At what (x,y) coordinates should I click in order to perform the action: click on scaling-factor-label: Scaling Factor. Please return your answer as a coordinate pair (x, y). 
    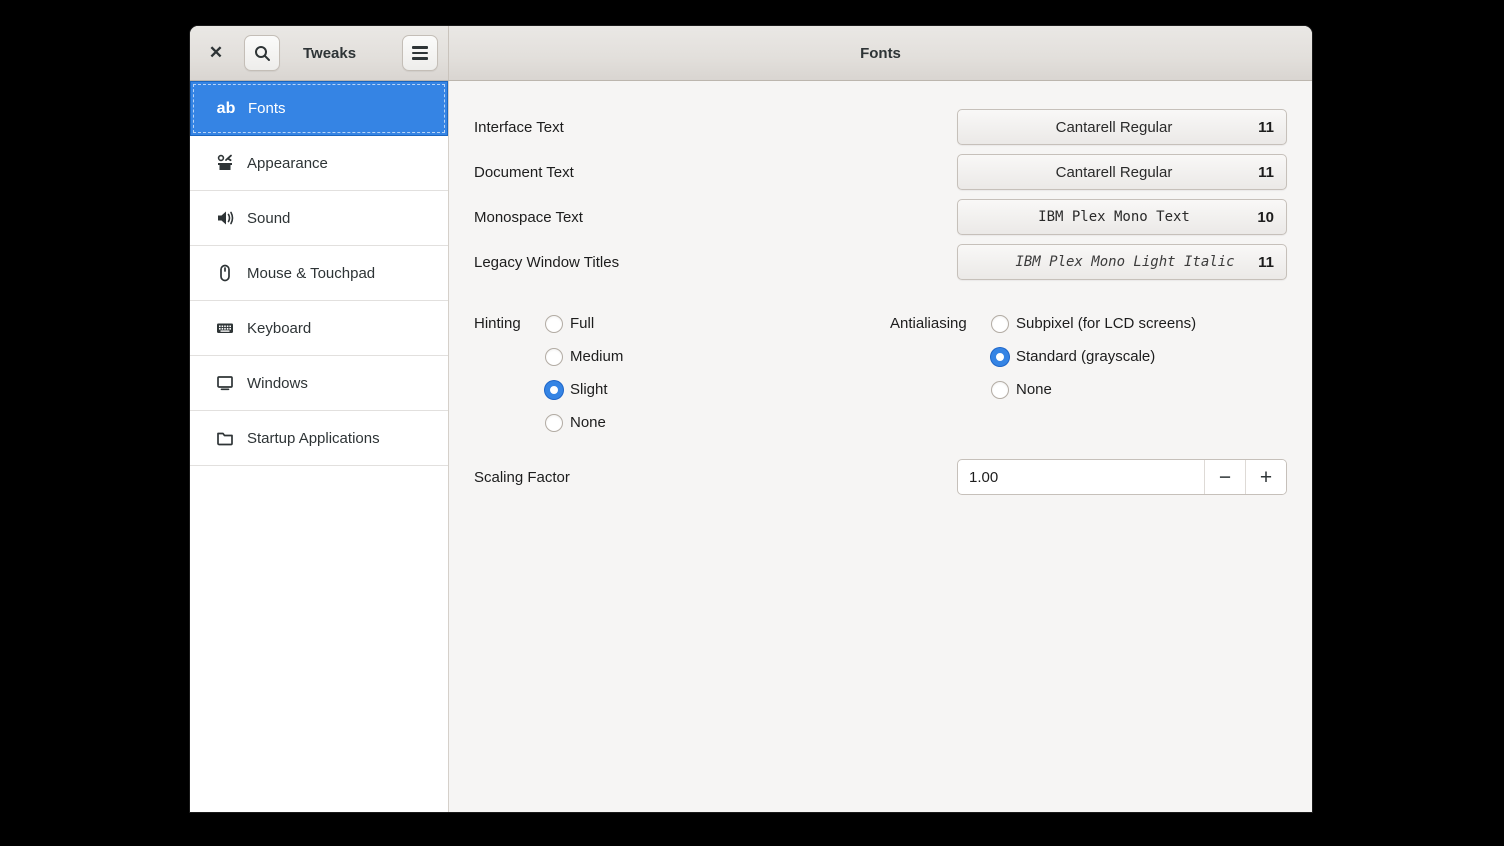
    Looking at the image, I should click on (522, 477).